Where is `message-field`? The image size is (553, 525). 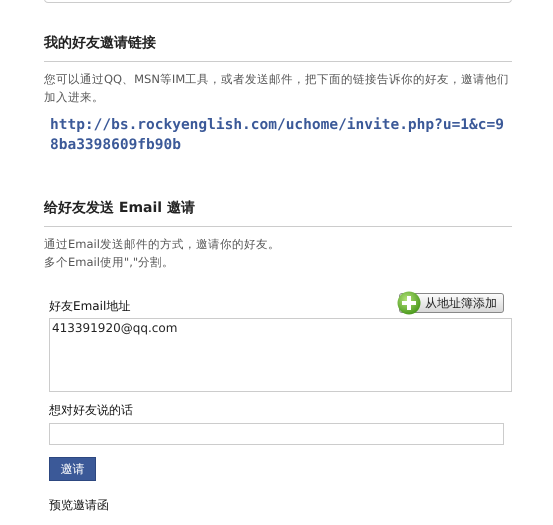
message-field is located at coordinates (276, 434).